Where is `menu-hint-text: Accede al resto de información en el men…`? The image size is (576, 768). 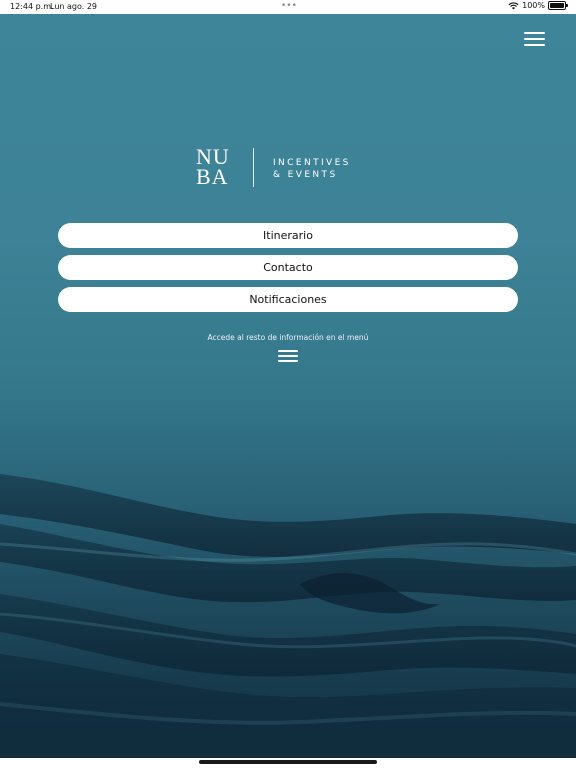
menu-hint-text: Accede al resto de información en el men… is located at coordinates (288, 337).